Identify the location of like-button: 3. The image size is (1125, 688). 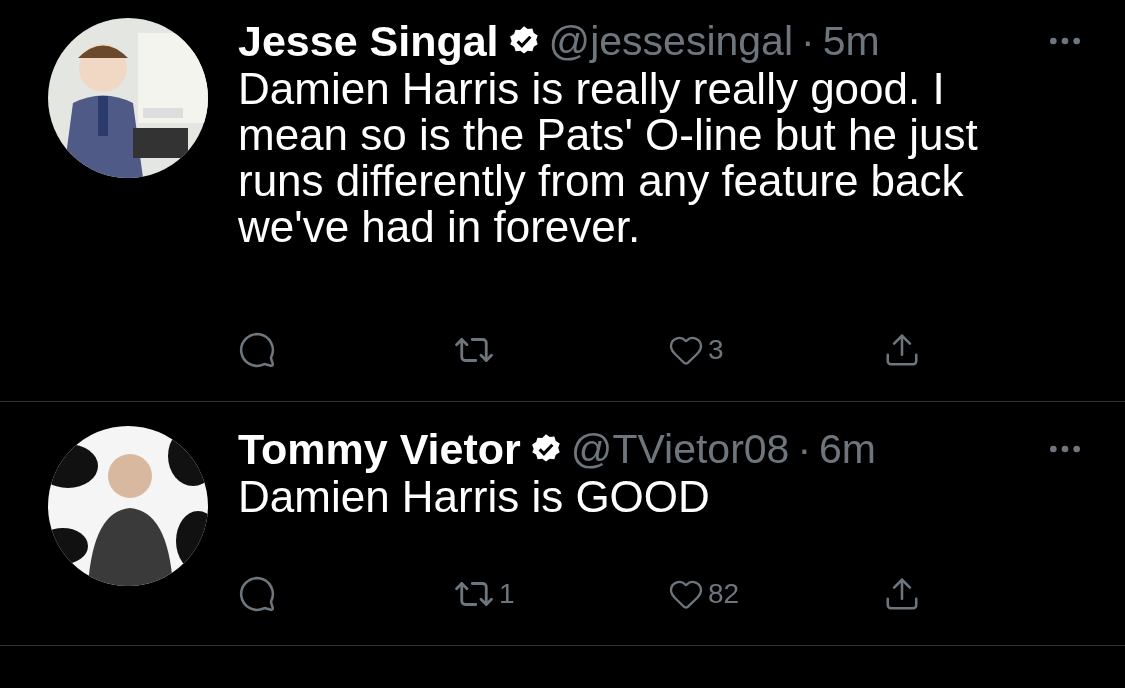
(775, 350).